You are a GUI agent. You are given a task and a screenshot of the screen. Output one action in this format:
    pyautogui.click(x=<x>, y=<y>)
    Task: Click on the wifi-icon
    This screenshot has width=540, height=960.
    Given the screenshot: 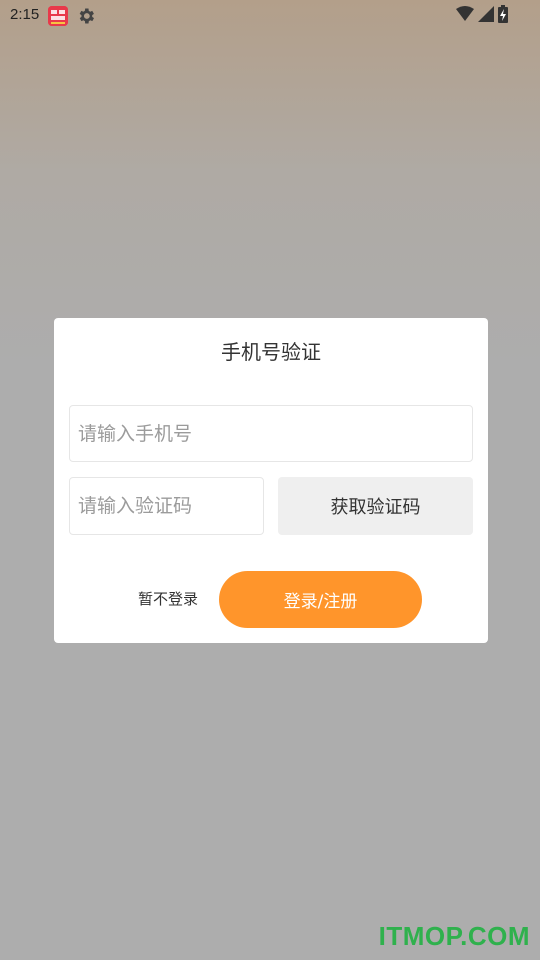 What is the action you would take?
    pyautogui.click(x=465, y=16)
    